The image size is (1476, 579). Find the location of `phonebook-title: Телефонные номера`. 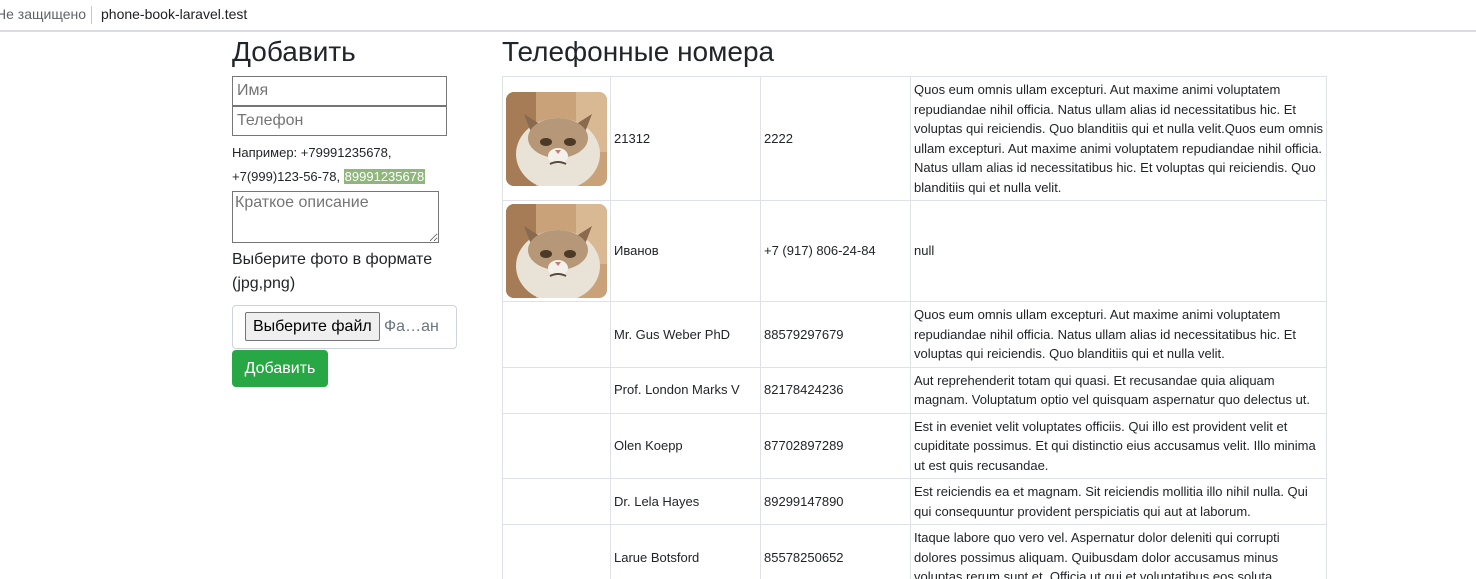

phonebook-title: Телефонные номера is located at coordinates (638, 51).